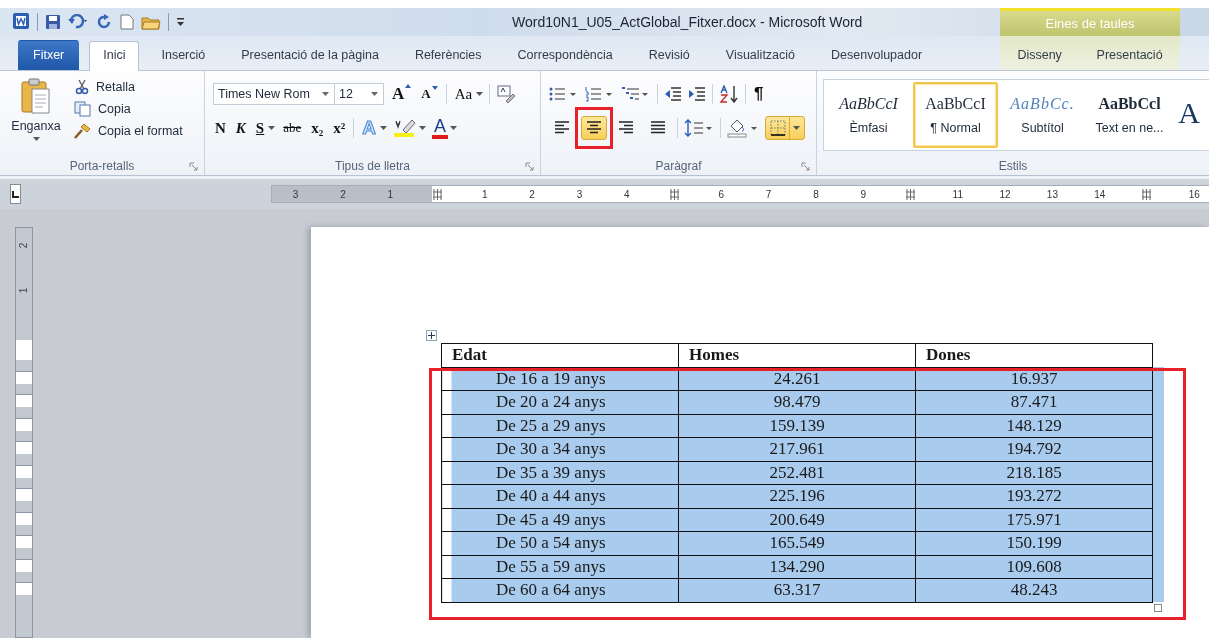  Describe the element at coordinates (699, 128) in the screenshot. I see `line-spacing-icon` at that location.